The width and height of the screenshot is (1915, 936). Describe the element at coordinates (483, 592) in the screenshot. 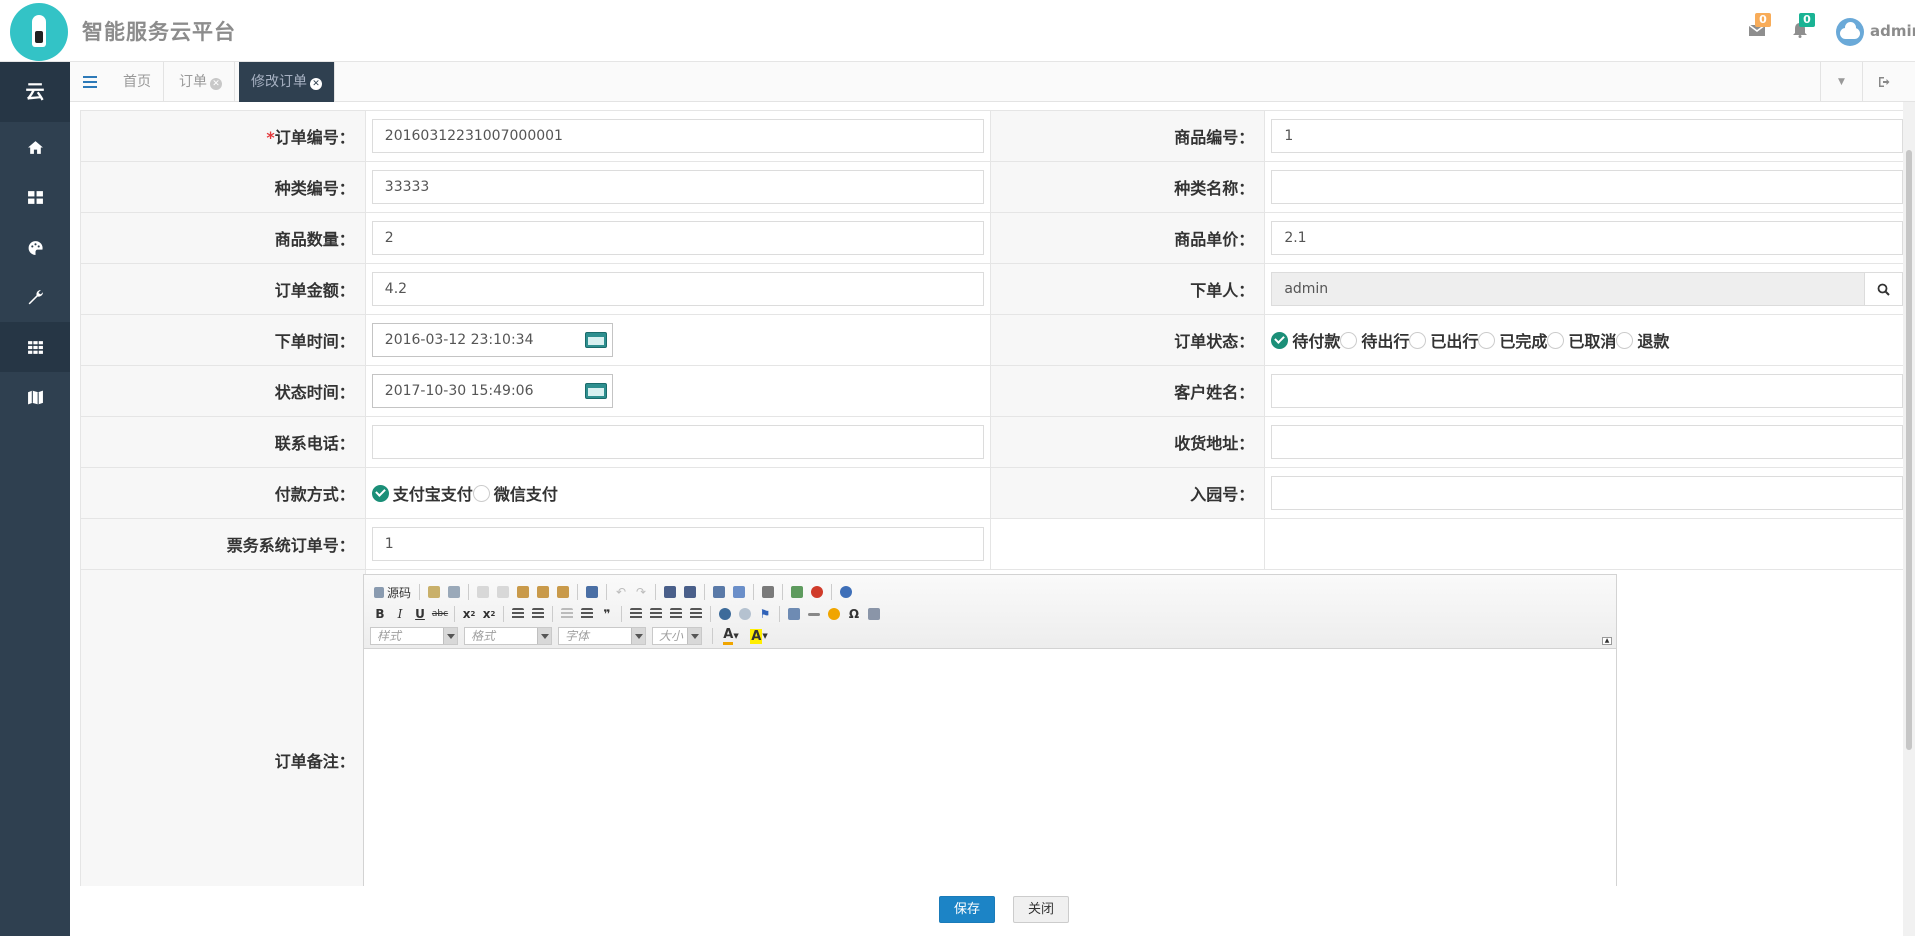

I see `cut-icon` at that location.